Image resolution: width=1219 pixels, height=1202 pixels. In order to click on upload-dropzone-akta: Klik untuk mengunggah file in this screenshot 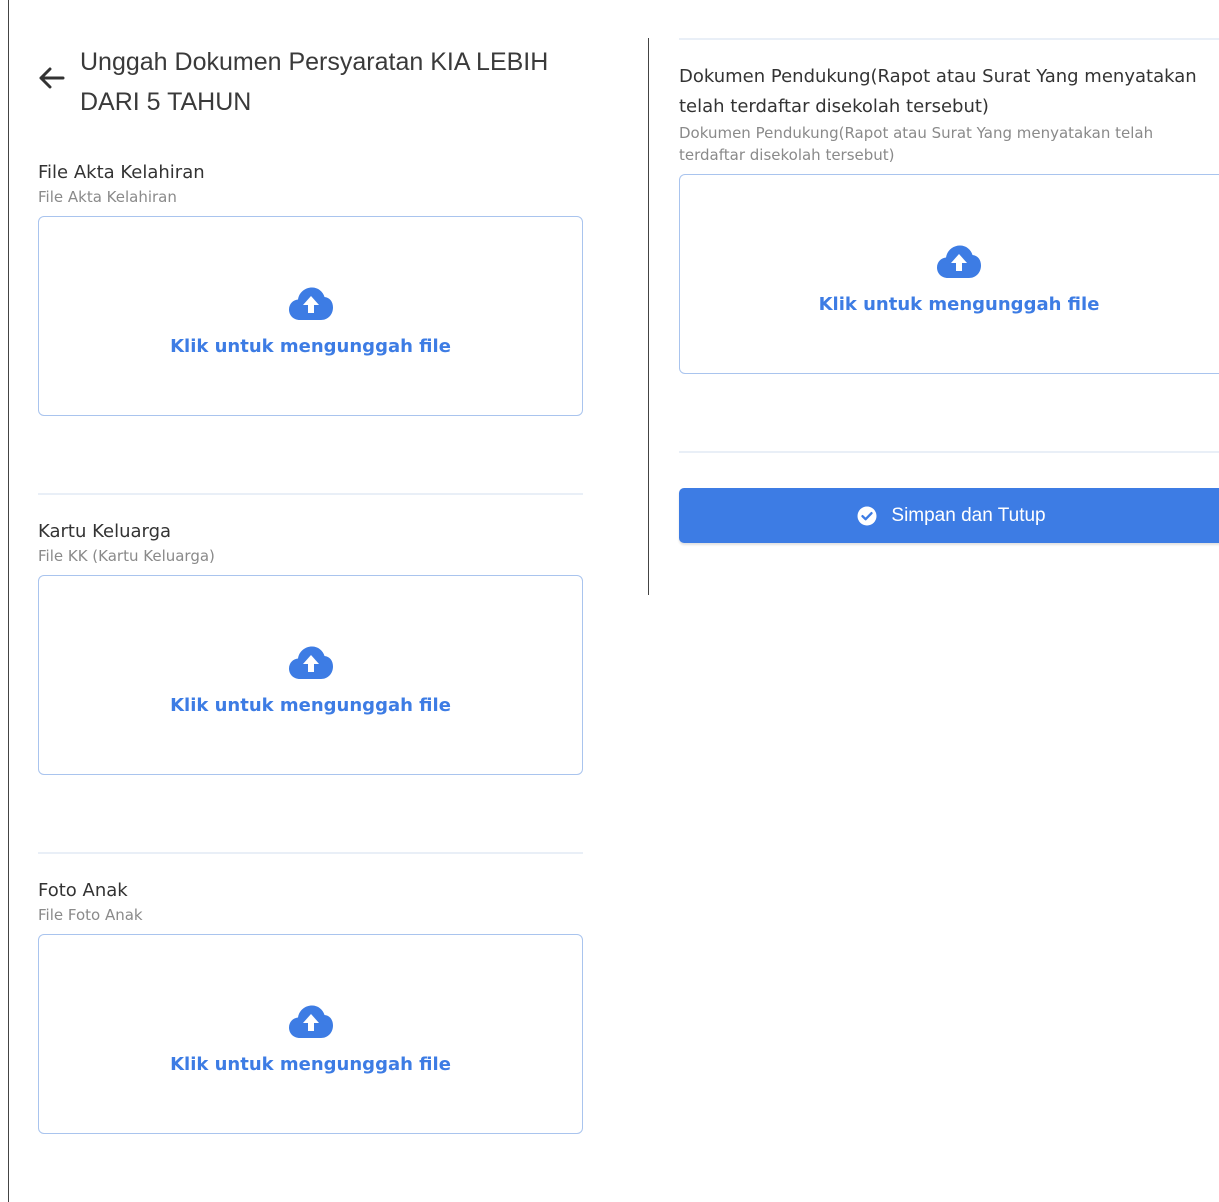, I will do `click(310, 316)`.